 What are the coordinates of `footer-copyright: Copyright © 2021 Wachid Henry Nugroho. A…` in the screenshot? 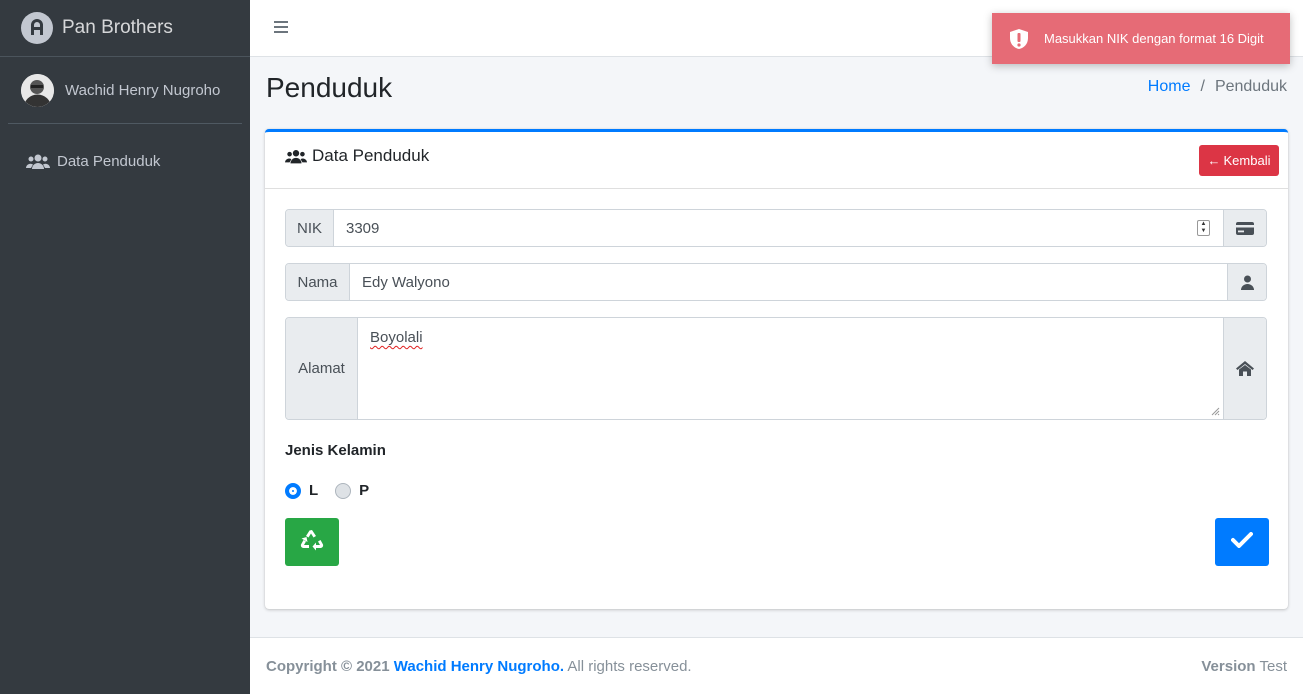 It's located at (479, 666).